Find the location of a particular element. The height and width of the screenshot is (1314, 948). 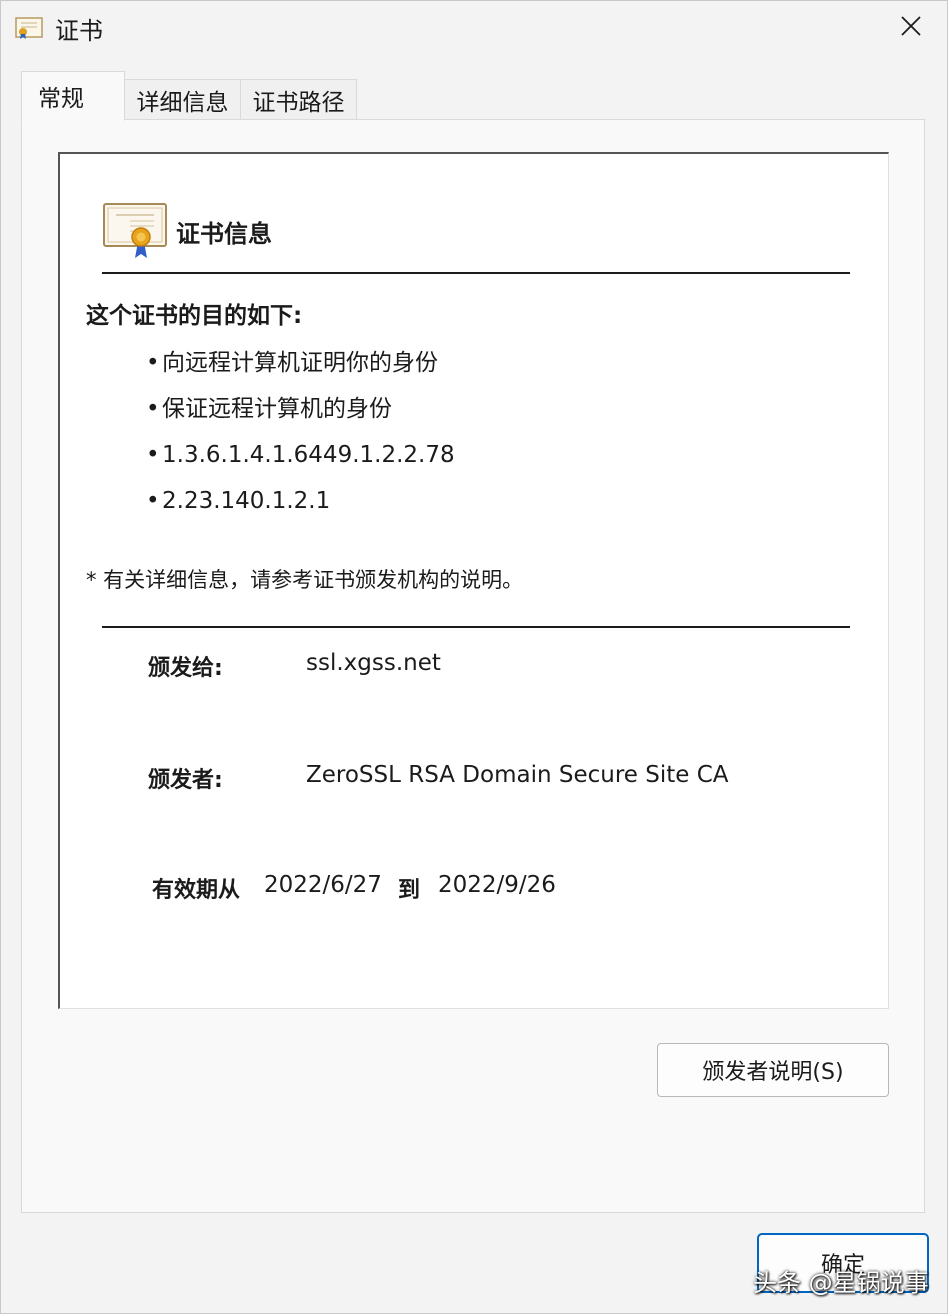

issuer-statement-button: 颁发者说明(S) is located at coordinates (773, 1070).